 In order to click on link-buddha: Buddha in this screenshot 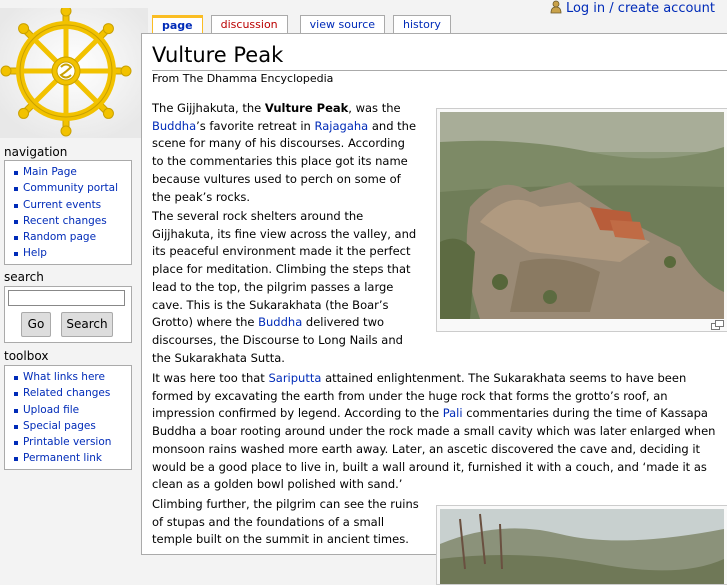, I will do `click(174, 126)`.